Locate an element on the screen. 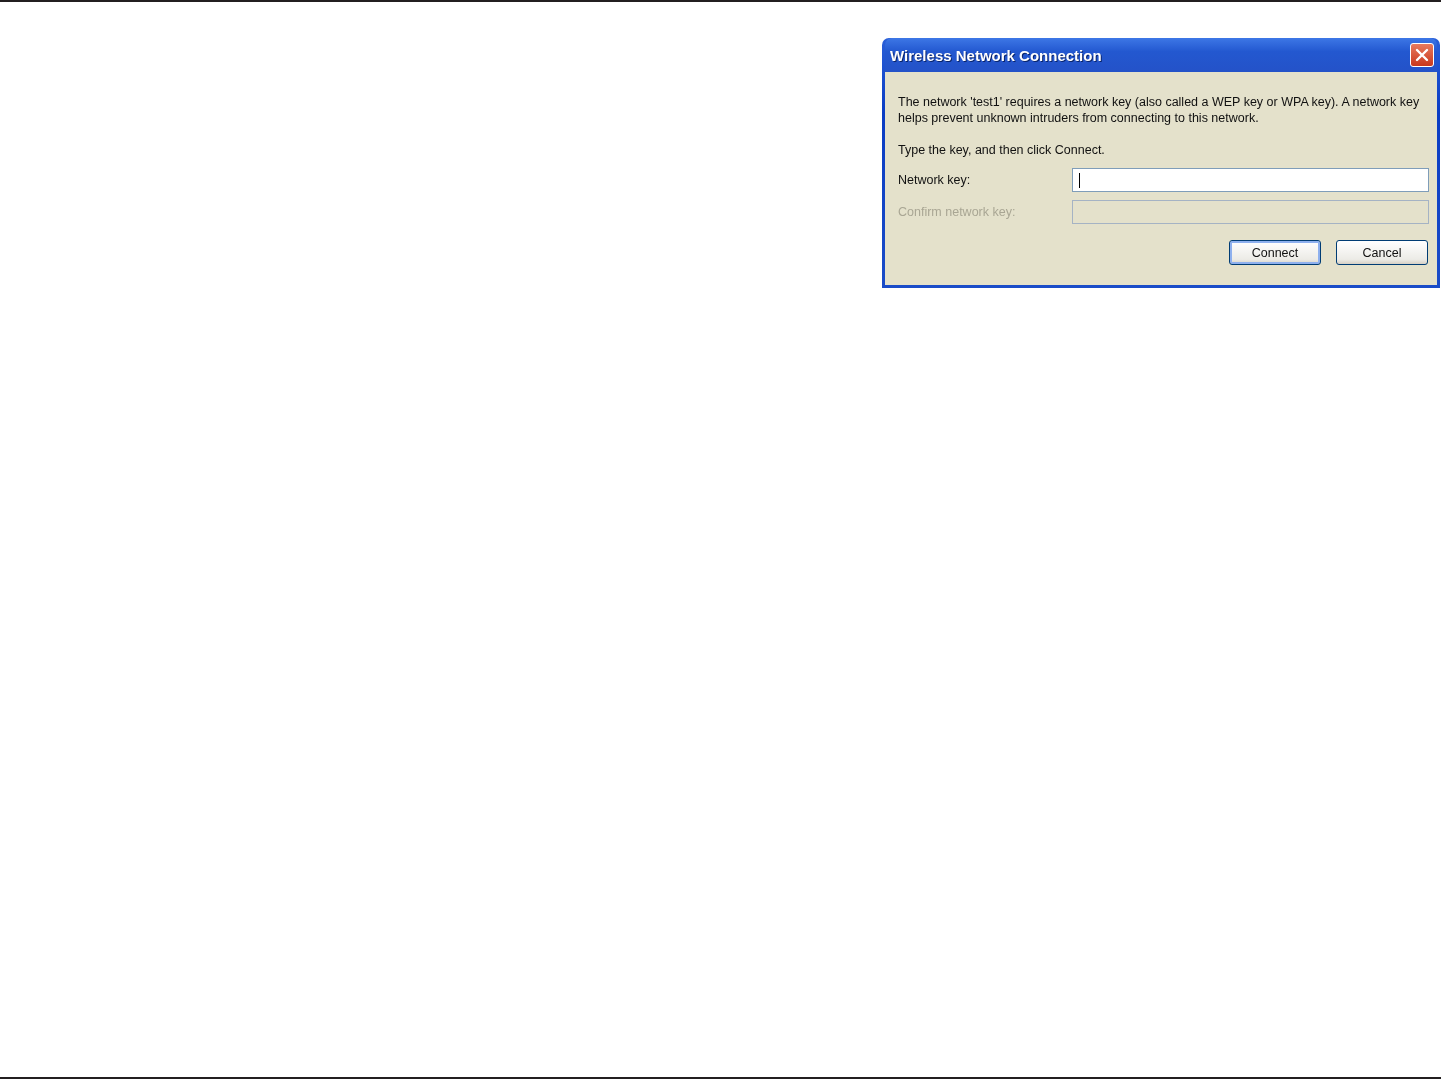 The height and width of the screenshot is (1081, 1441). input-field is located at coordinates (1250, 180).